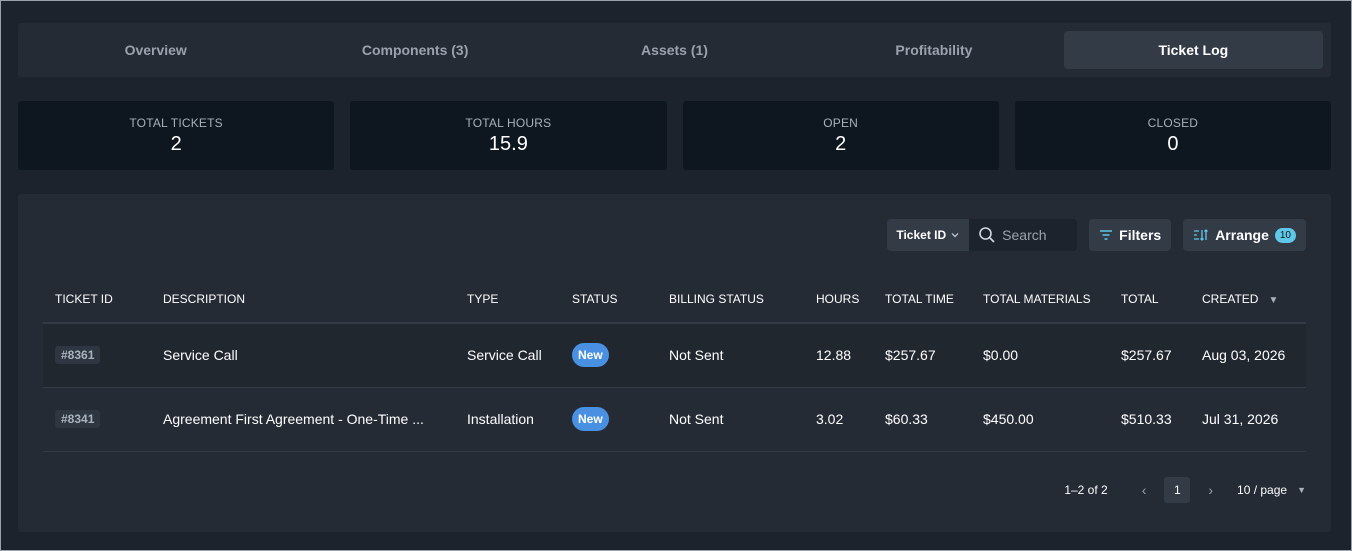 The width and height of the screenshot is (1352, 551). Describe the element at coordinates (1193, 50) in the screenshot. I see `tab-ticket-log: Ticket Log` at that location.